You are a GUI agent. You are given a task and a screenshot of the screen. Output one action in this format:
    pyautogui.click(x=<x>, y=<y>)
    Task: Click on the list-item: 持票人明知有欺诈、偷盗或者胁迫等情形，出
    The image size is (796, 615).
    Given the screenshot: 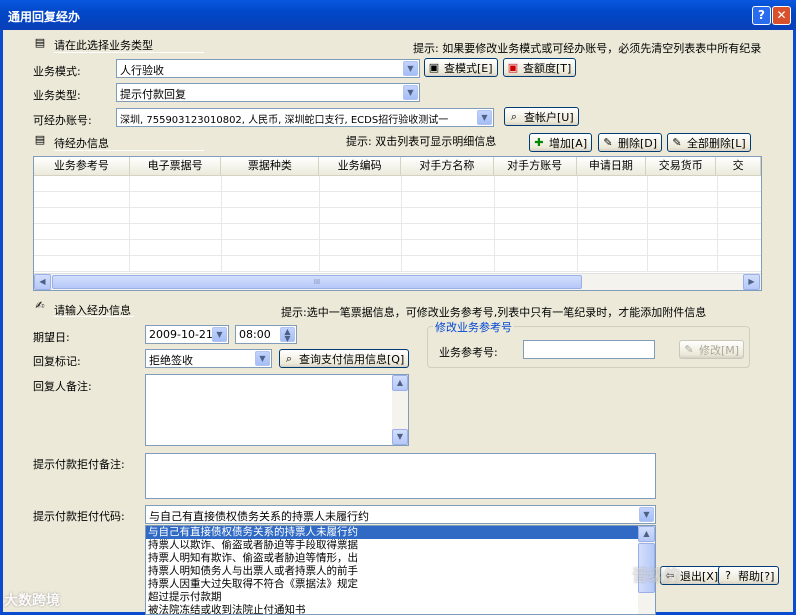 What is the action you would take?
    pyautogui.click(x=400, y=558)
    